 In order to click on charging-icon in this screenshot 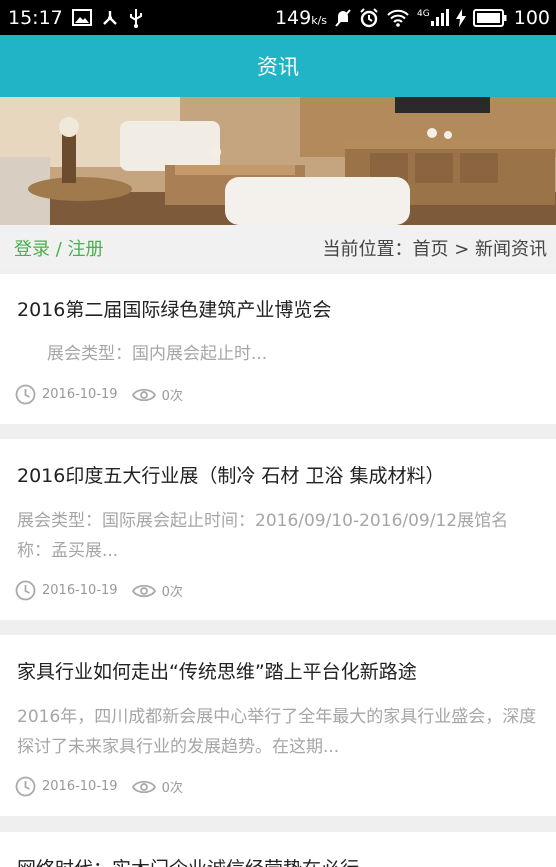, I will do `click(460, 17)`.